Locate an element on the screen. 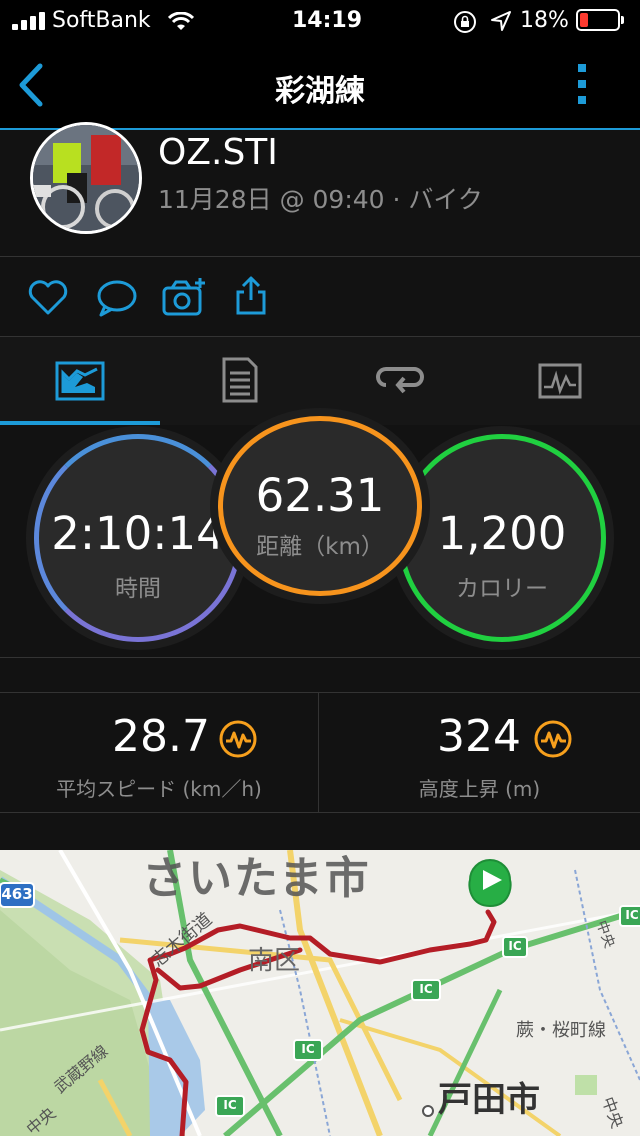 Image resolution: width=640 pixels, height=1136 pixels. elevation-value: 324 is located at coordinates (479, 736).